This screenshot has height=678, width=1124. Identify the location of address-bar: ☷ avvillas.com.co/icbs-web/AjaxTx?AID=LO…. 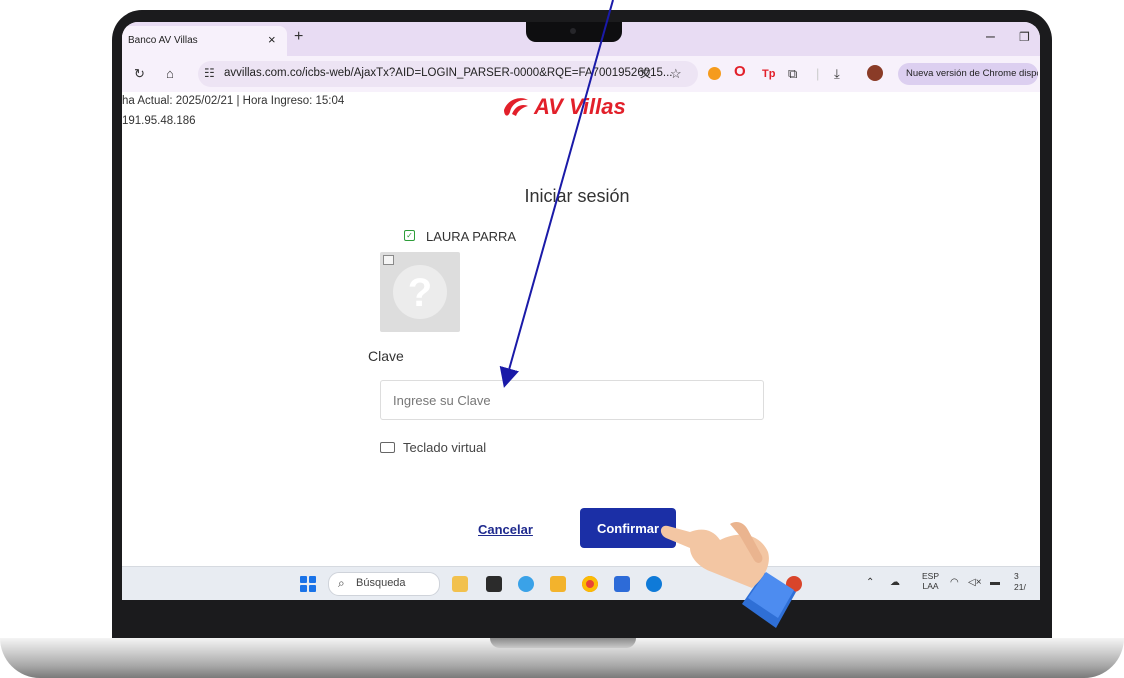
(448, 74).